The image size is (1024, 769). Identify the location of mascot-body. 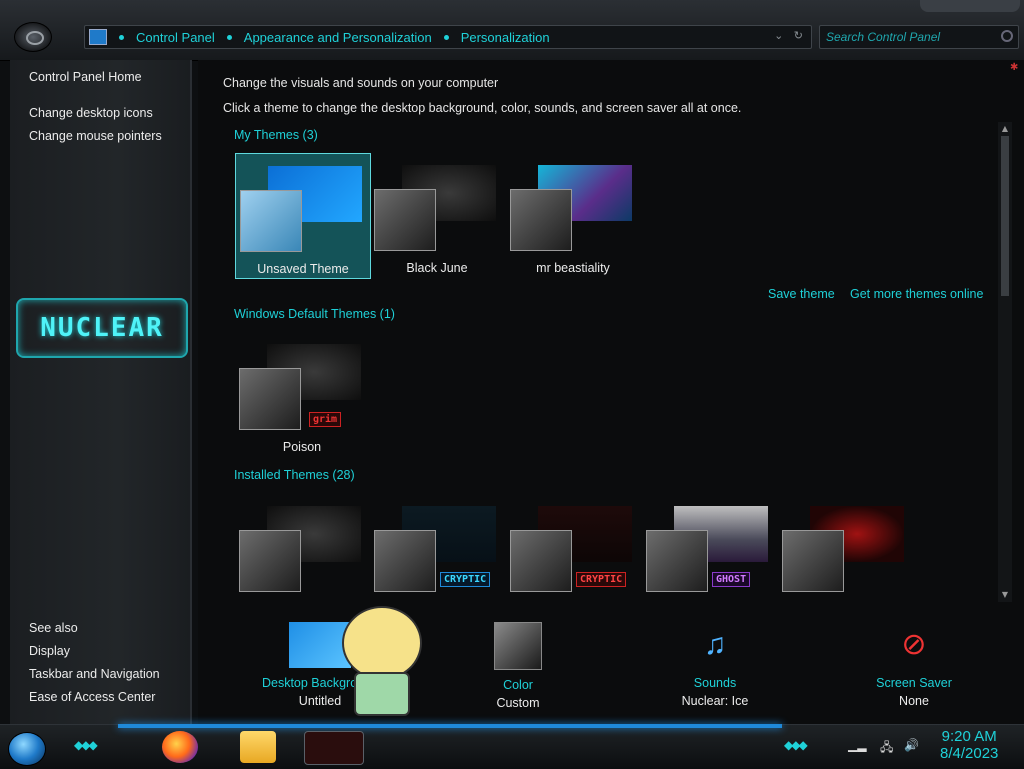
(382, 694).